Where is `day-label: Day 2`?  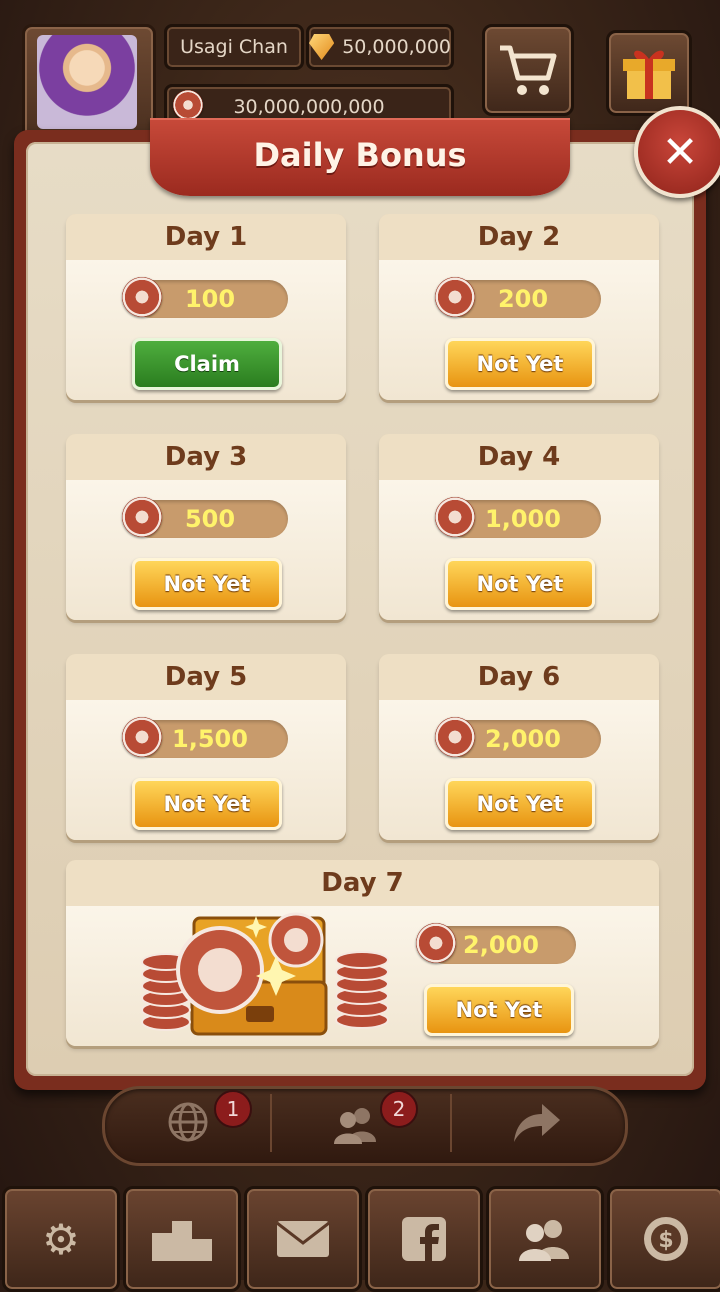
day-label: Day 2 is located at coordinates (519, 237).